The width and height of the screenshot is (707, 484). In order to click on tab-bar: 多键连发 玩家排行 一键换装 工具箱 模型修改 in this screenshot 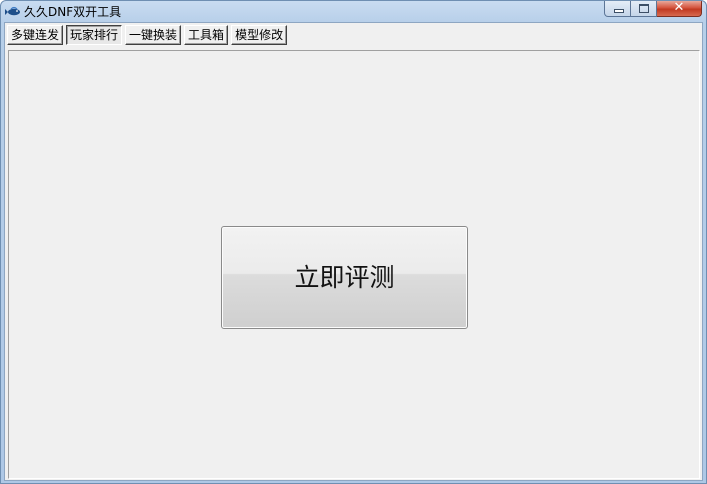, I will do `click(146, 36)`.